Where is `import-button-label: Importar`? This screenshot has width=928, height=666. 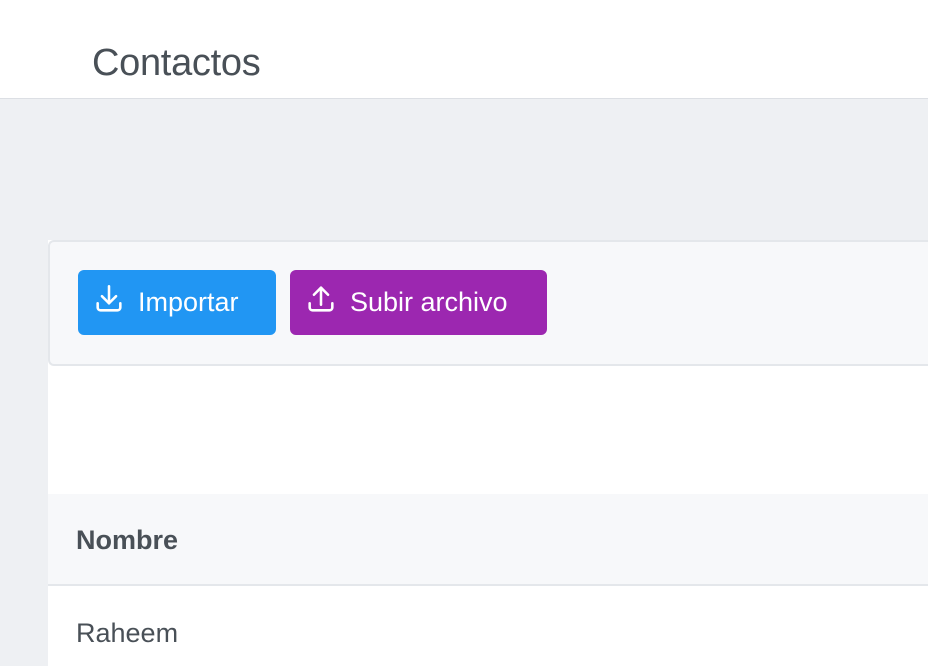 import-button-label: Importar is located at coordinates (188, 302).